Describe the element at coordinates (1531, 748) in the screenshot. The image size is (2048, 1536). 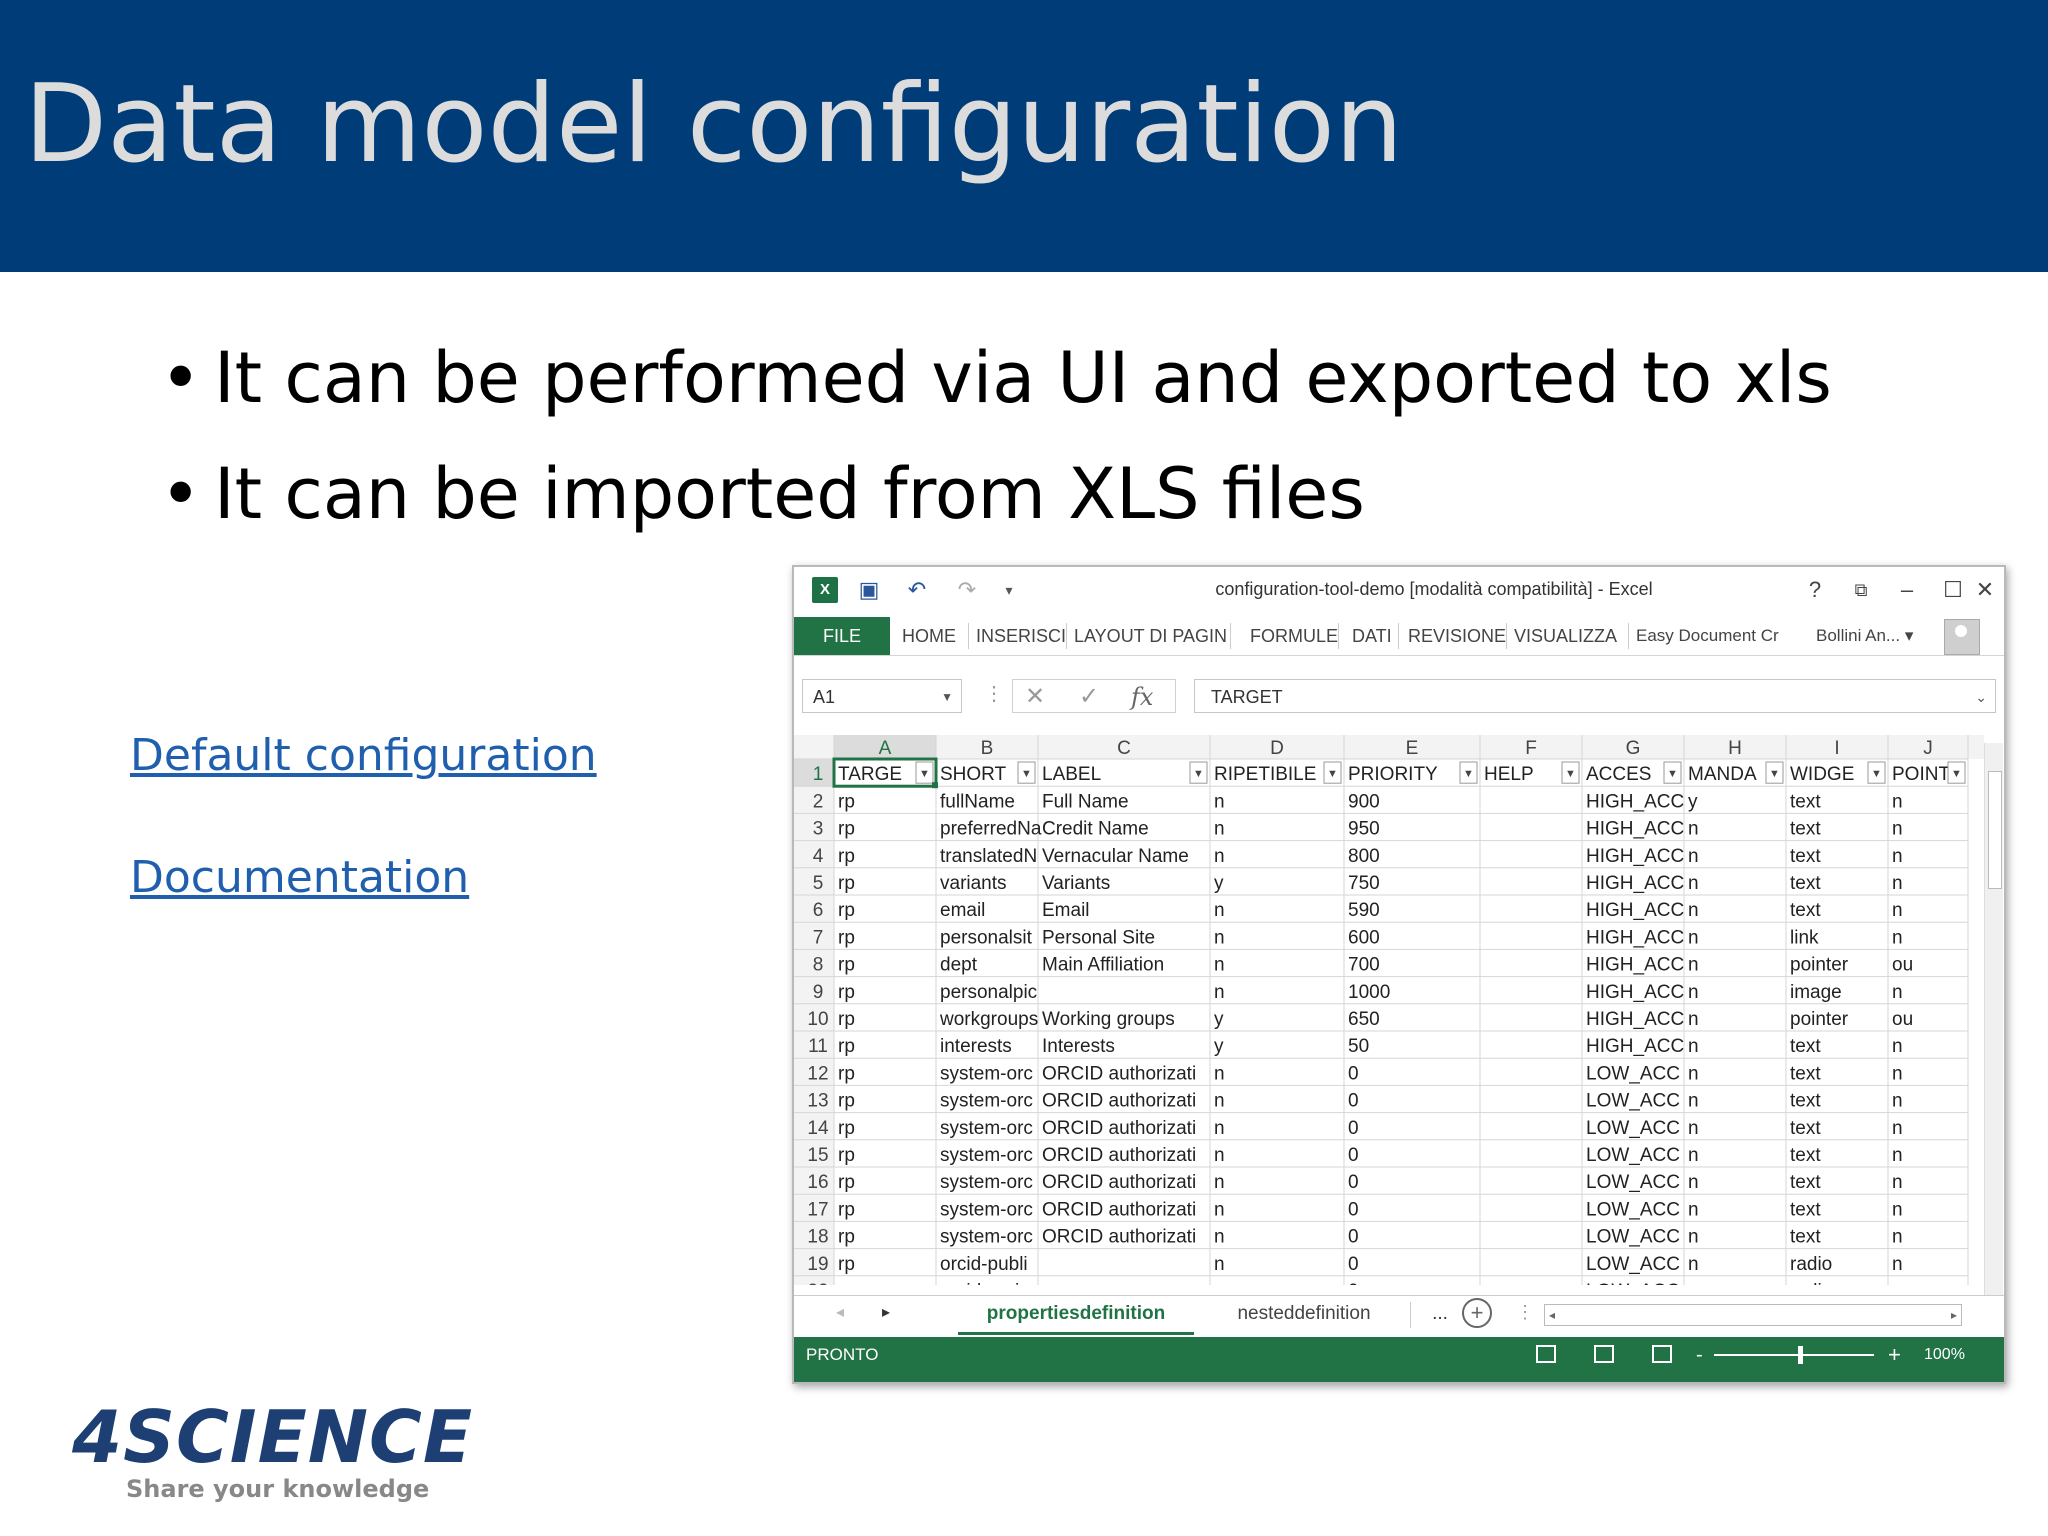
I see `column-header-F: F` at that location.